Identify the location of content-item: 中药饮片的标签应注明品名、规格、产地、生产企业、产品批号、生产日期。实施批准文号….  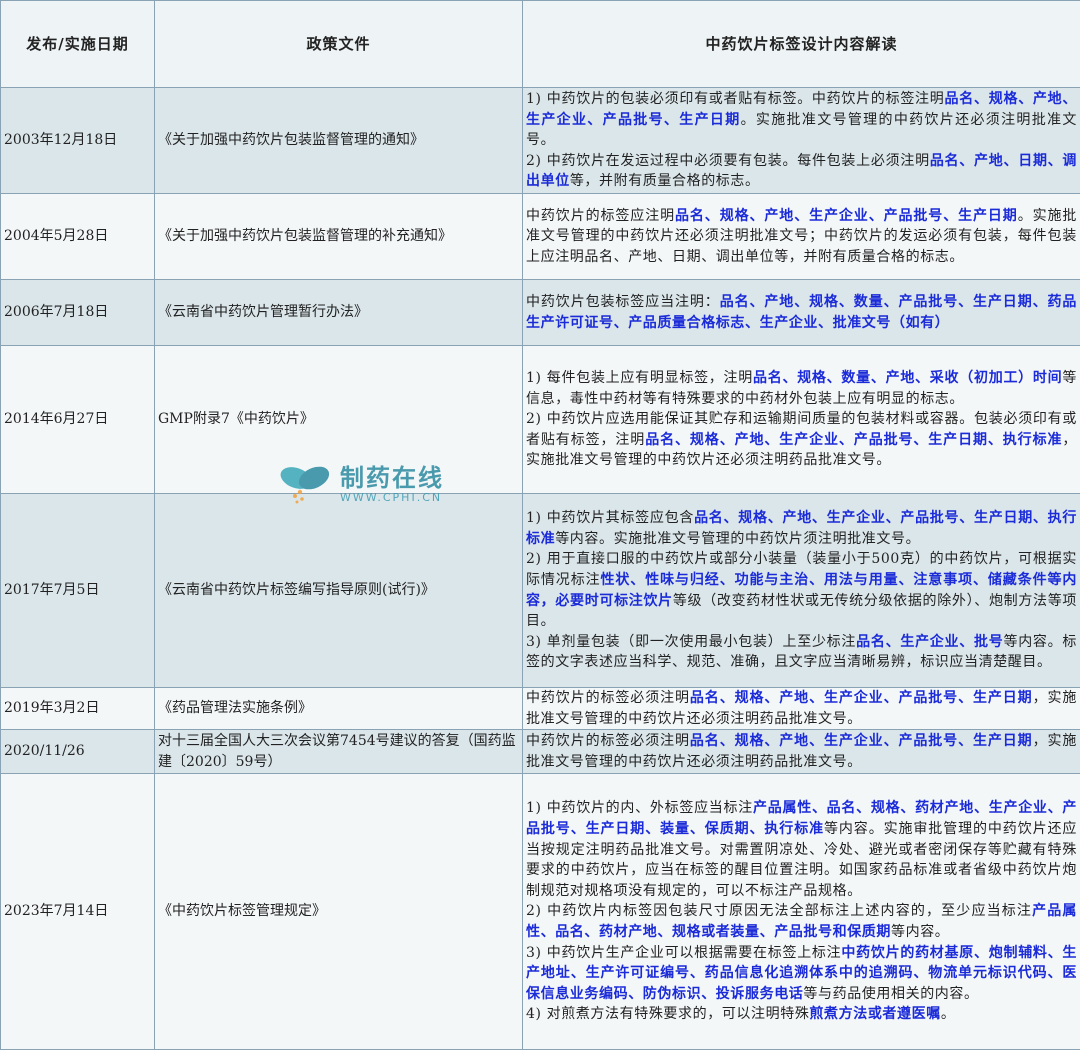
(801, 237).